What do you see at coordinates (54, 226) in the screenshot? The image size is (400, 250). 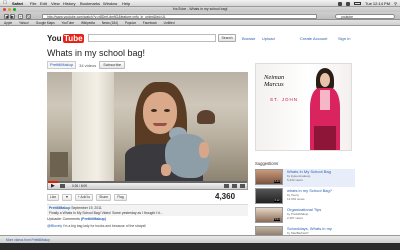 I see `comment-user: @f8tovely` at bounding box center [54, 226].